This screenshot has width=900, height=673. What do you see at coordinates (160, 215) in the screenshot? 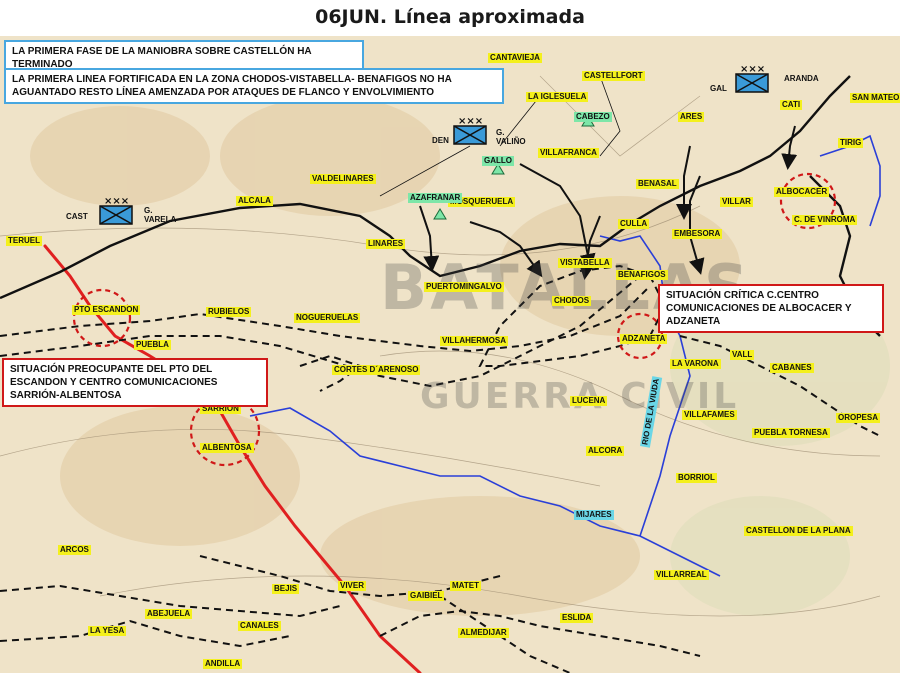
I see `unit-name: G. VARELA` at bounding box center [160, 215].